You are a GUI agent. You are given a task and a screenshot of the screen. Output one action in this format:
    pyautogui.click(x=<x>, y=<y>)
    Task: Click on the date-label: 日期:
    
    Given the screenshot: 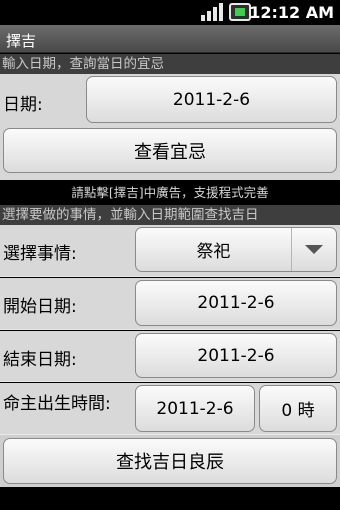 What is the action you would take?
    pyautogui.click(x=23, y=105)
    